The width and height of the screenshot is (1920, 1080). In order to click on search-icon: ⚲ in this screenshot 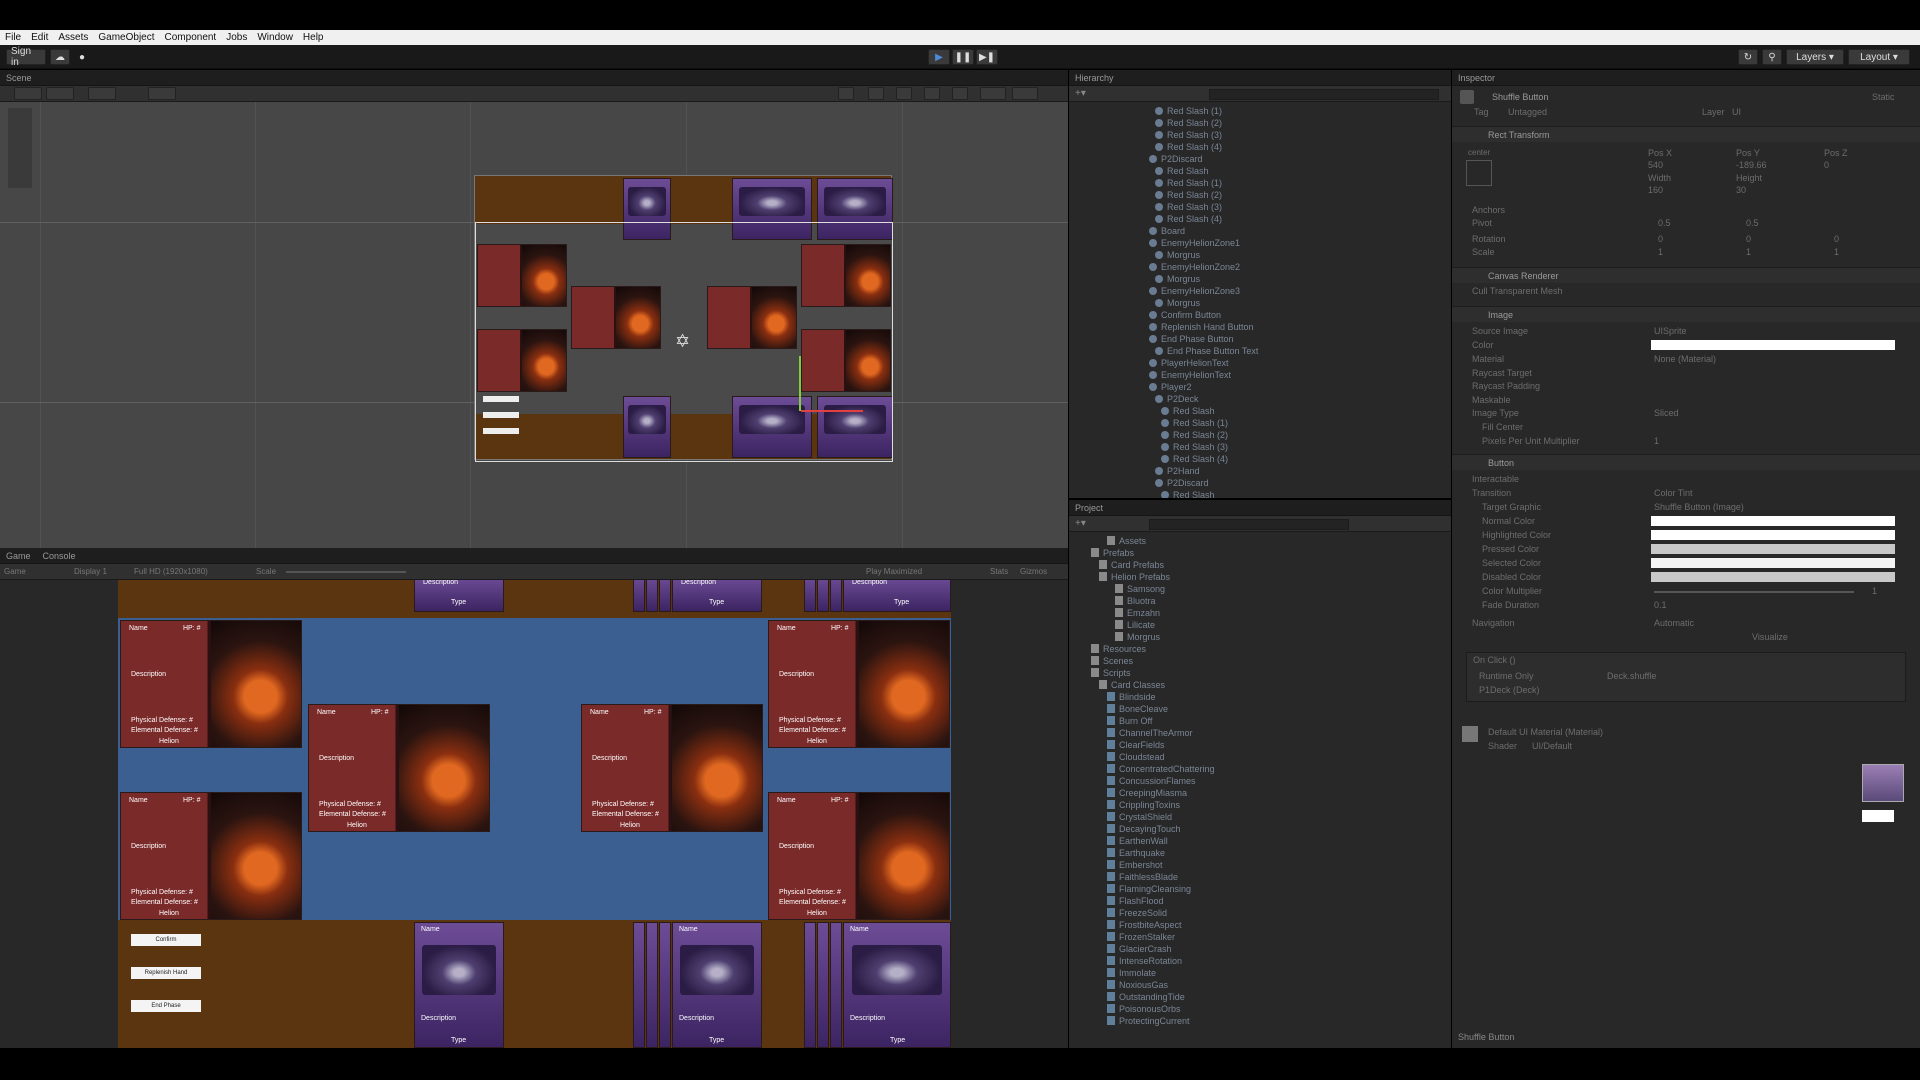, I will do `click(1772, 57)`.